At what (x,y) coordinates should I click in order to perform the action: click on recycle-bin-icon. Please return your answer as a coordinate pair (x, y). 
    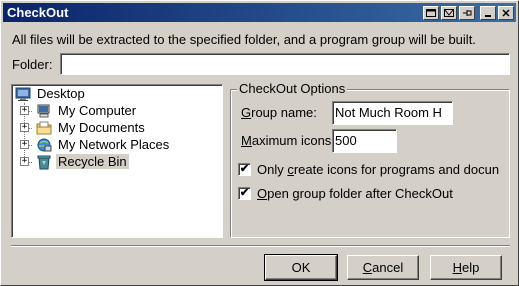
    Looking at the image, I should click on (44, 162).